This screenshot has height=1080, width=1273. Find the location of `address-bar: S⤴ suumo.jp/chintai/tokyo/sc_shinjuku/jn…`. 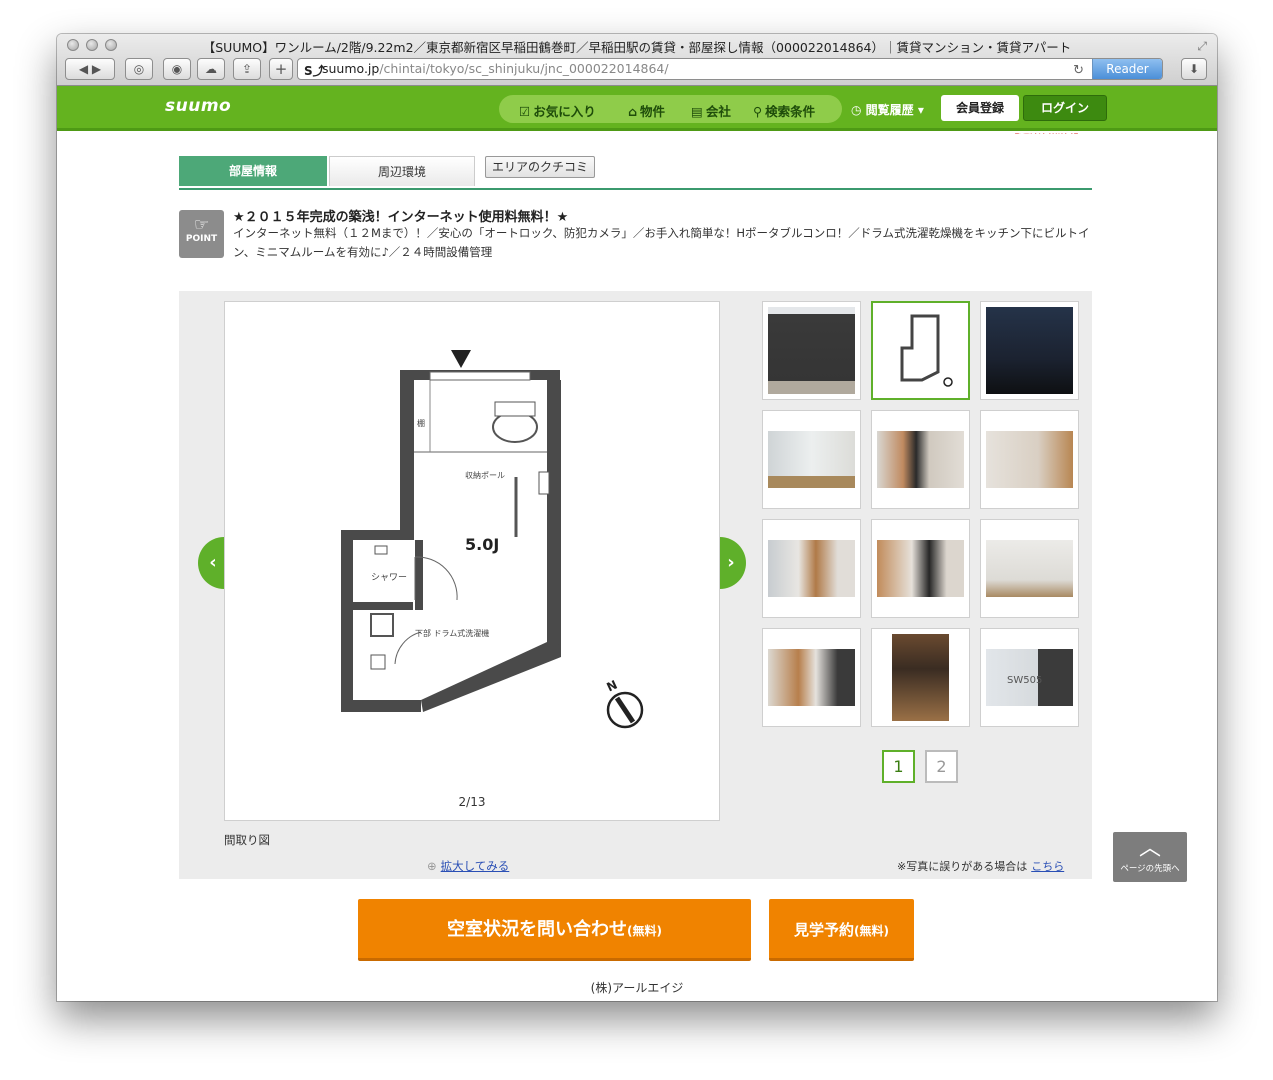

address-bar: S⤴ suumo.jp/chintai/tokyo/sc_shinjuku/jn… is located at coordinates (730, 69).